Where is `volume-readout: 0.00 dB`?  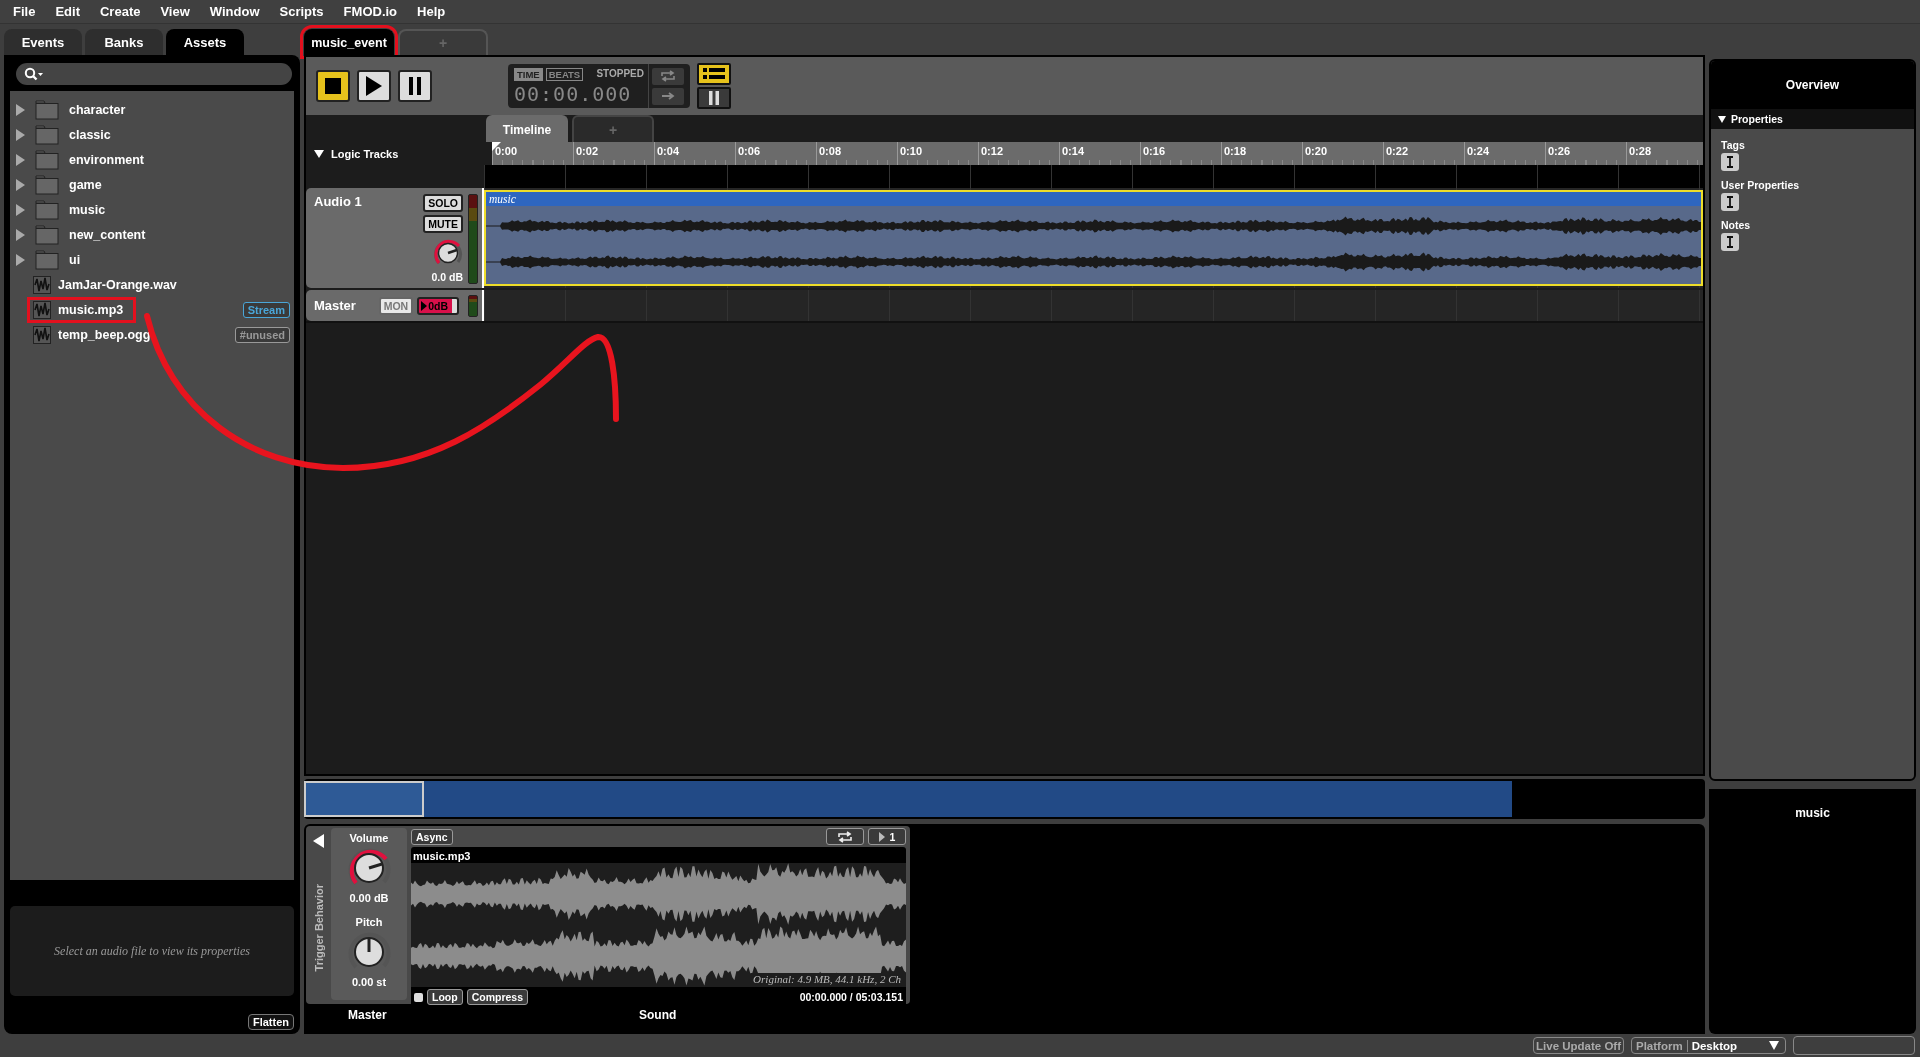 volume-readout: 0.00 dB is located at coordinates (369, 898).